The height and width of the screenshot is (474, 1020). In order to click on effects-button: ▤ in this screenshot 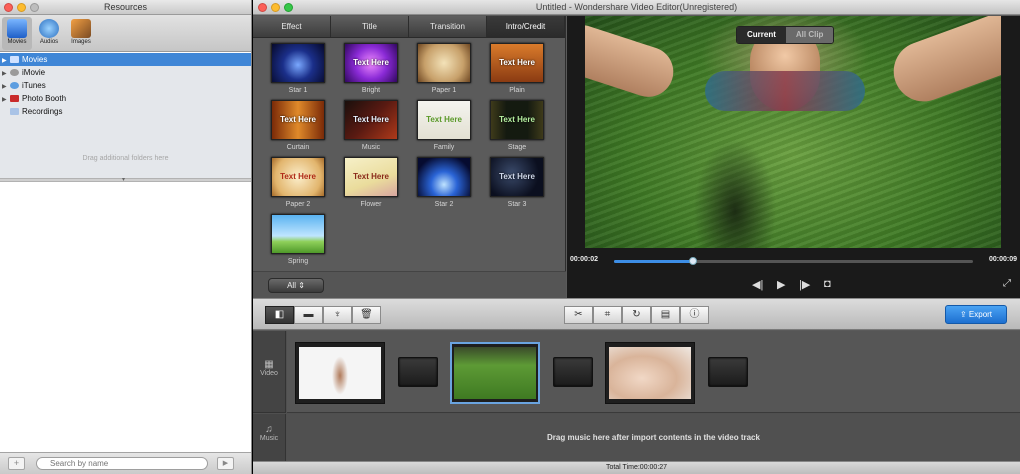, I will do `click(665, 315)`.